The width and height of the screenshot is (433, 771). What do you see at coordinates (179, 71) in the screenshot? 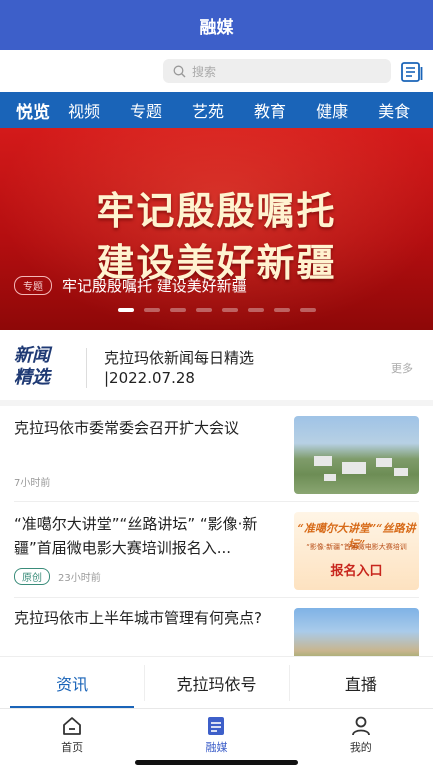
I see `search-icon` at bounding box center [179, 71].